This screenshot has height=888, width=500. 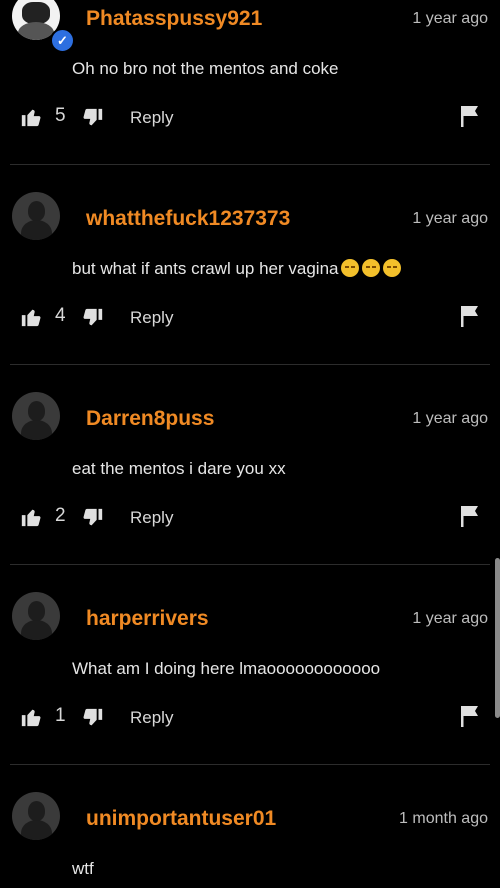 I want to click on comment-username: Darren8puss, so click(x=150, y=419).